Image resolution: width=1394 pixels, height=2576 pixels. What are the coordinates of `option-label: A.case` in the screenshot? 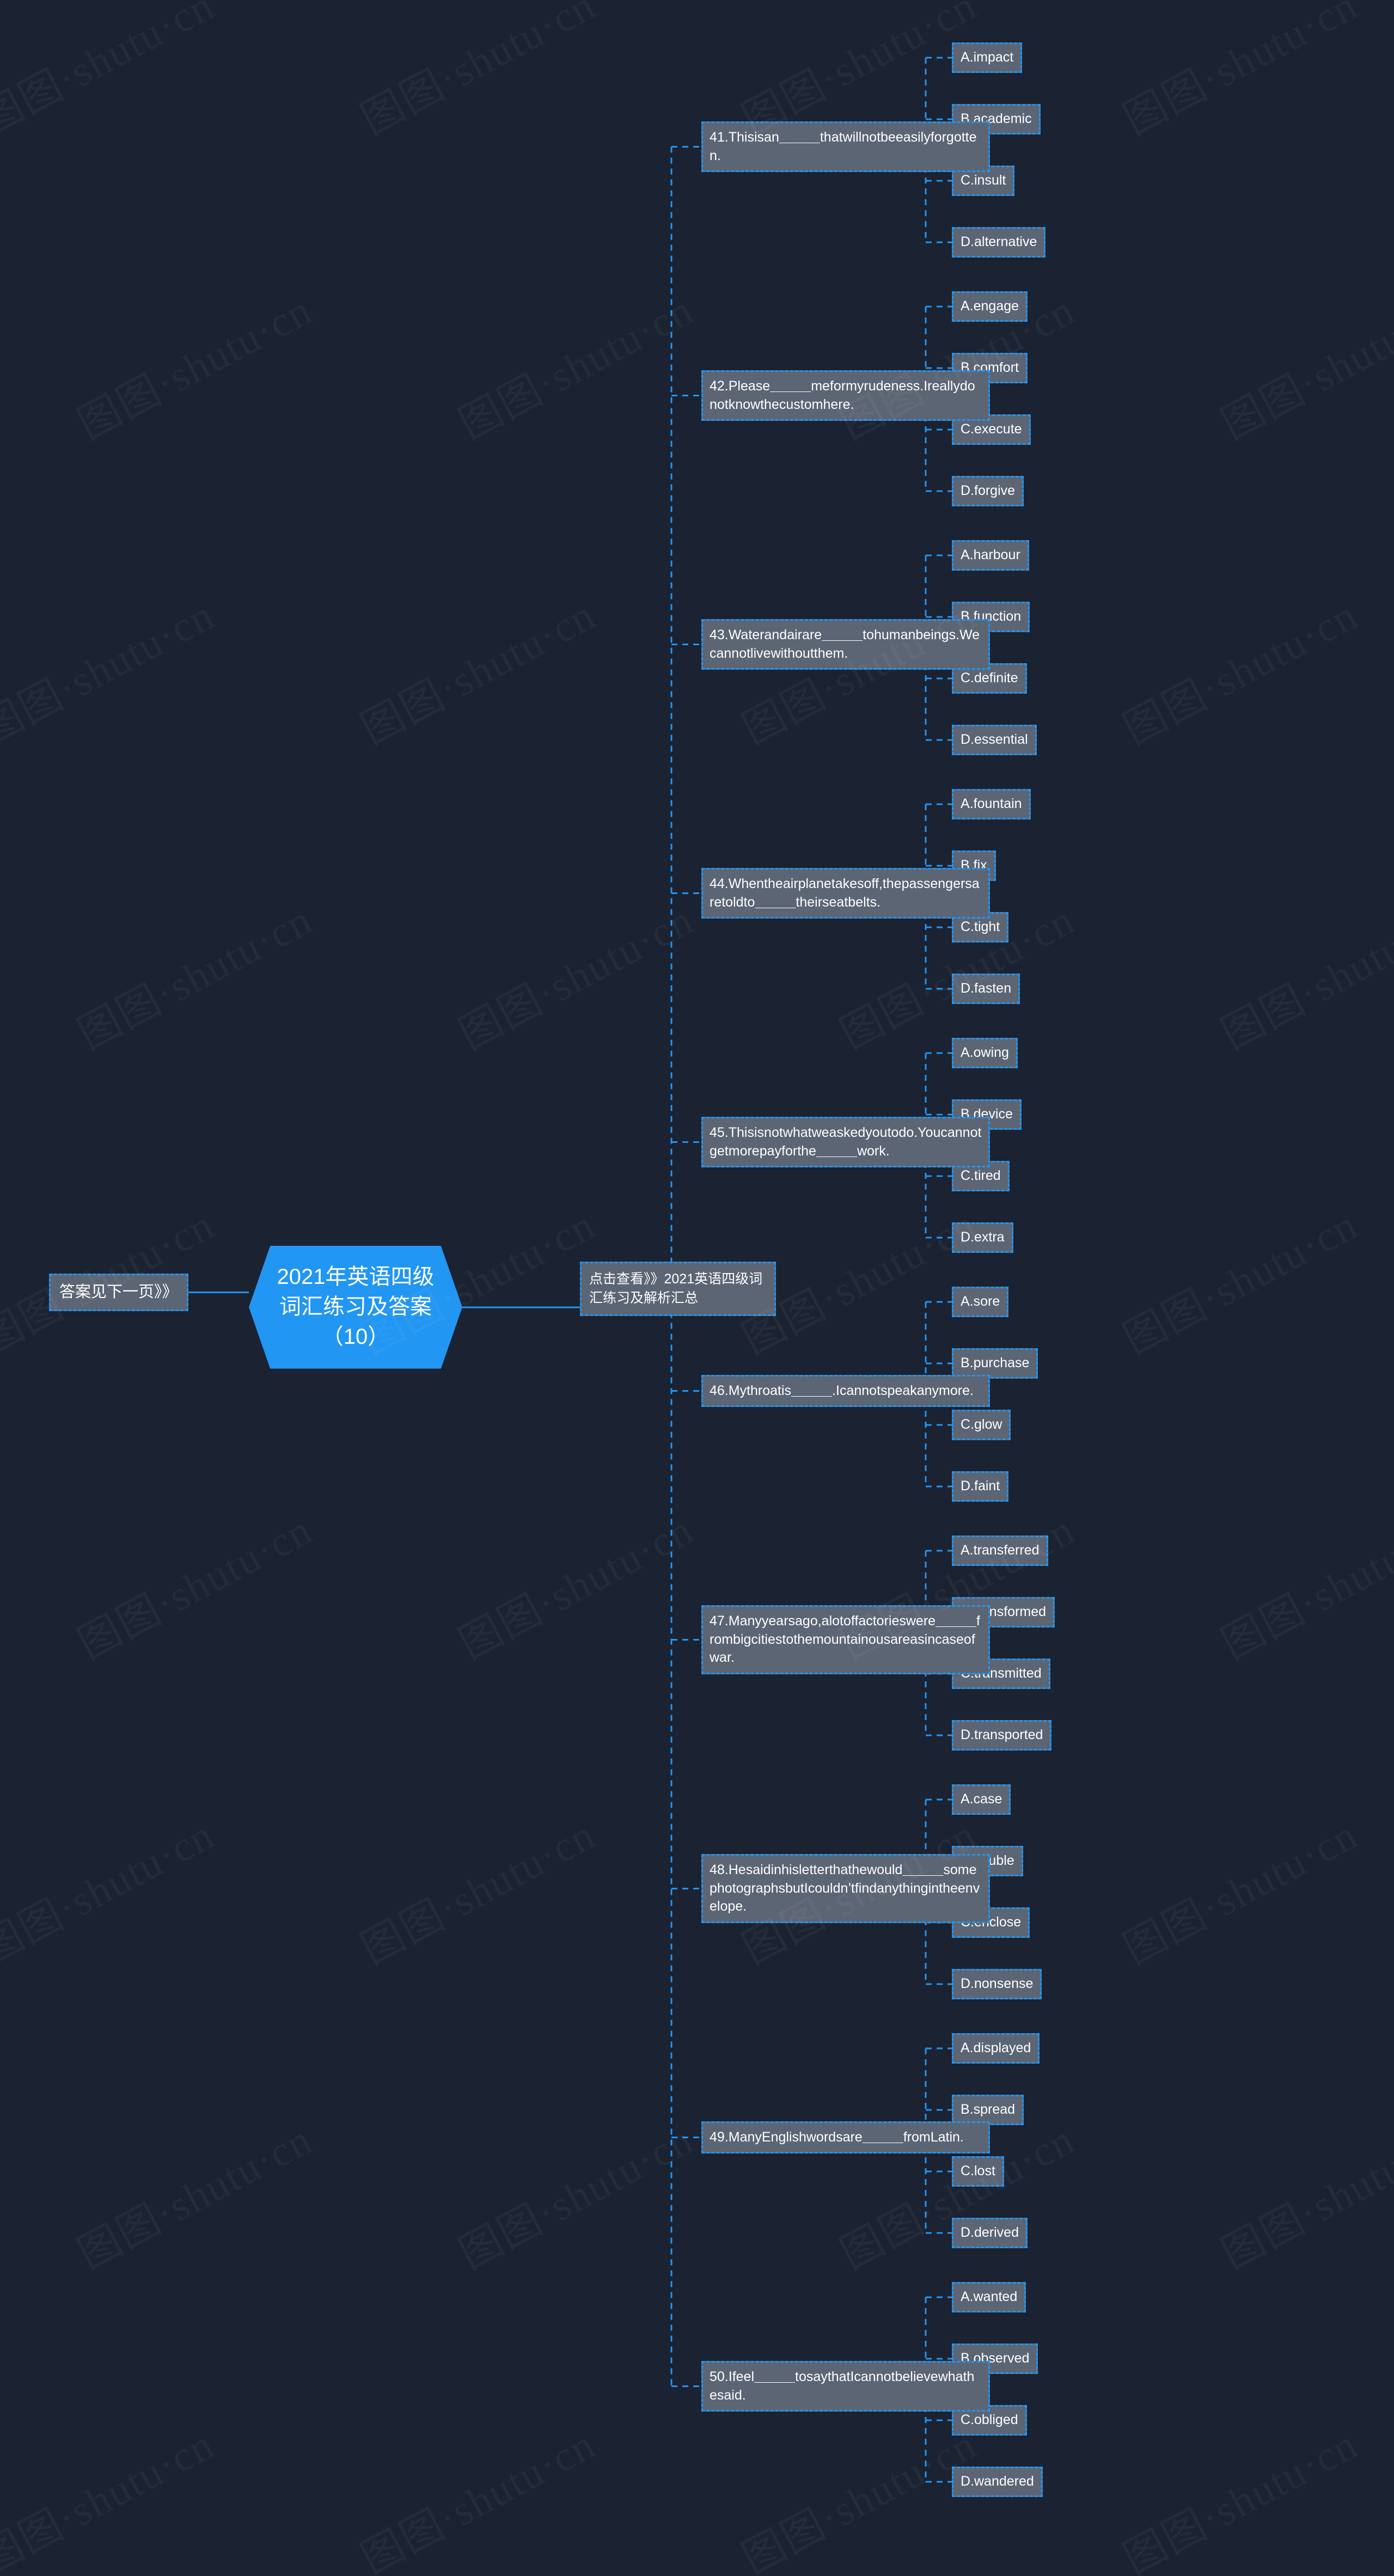 It's located at (981, 1799).